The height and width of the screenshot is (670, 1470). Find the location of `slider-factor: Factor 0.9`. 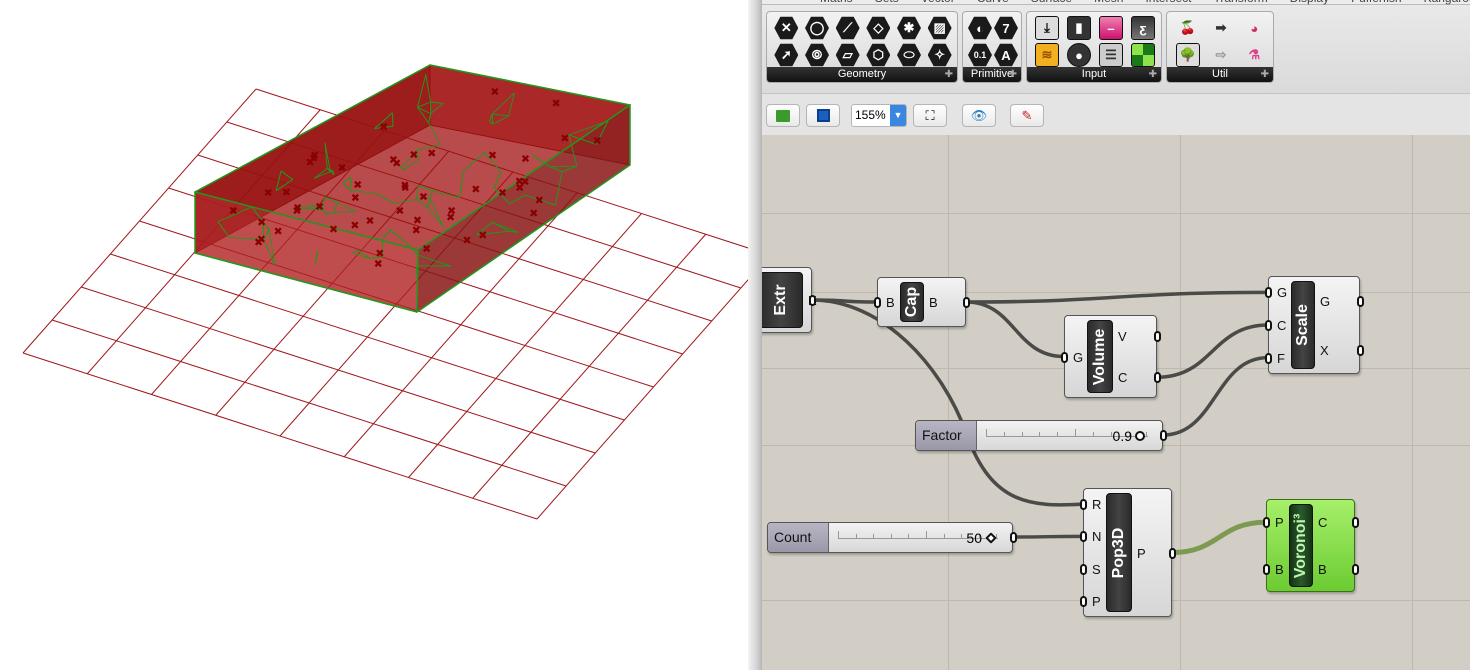

slider-factor: Factor 0.9 is located at coordinates (1041, 435).